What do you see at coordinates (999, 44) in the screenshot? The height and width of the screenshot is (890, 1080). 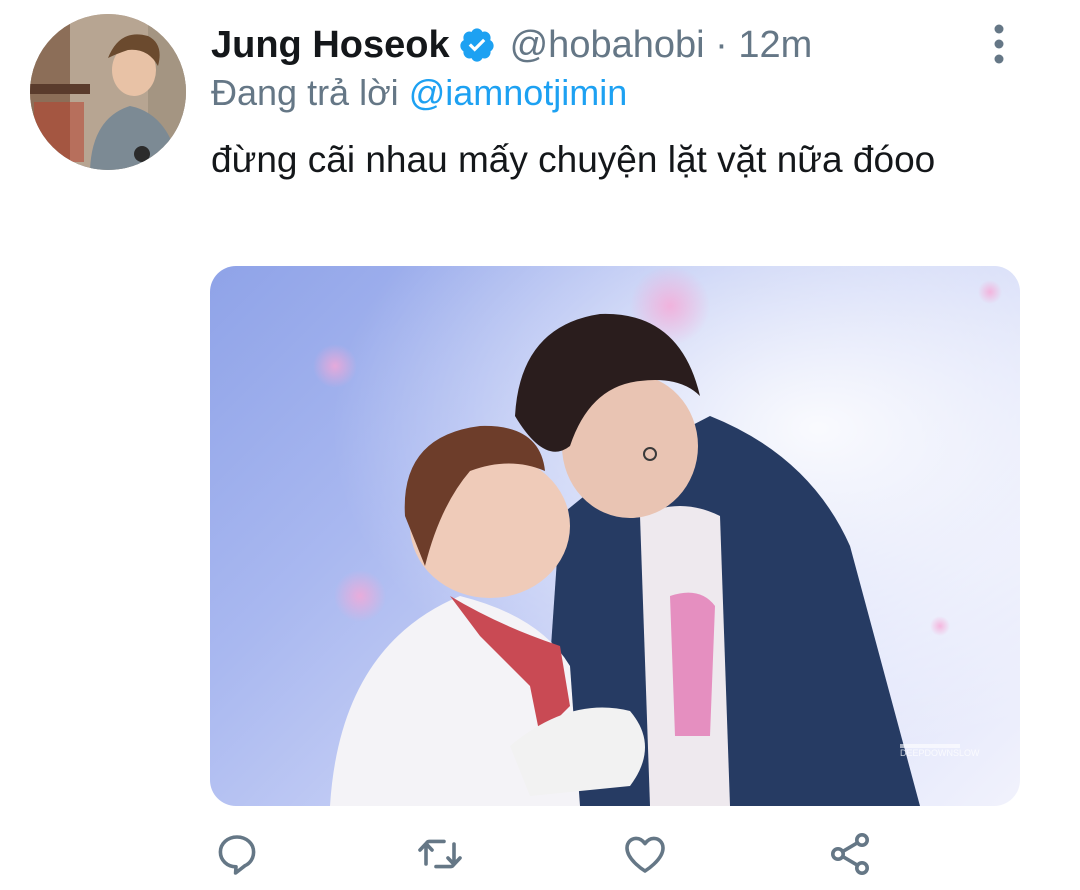 I see `more-vertical-icon` at bounding box center [999, 44].